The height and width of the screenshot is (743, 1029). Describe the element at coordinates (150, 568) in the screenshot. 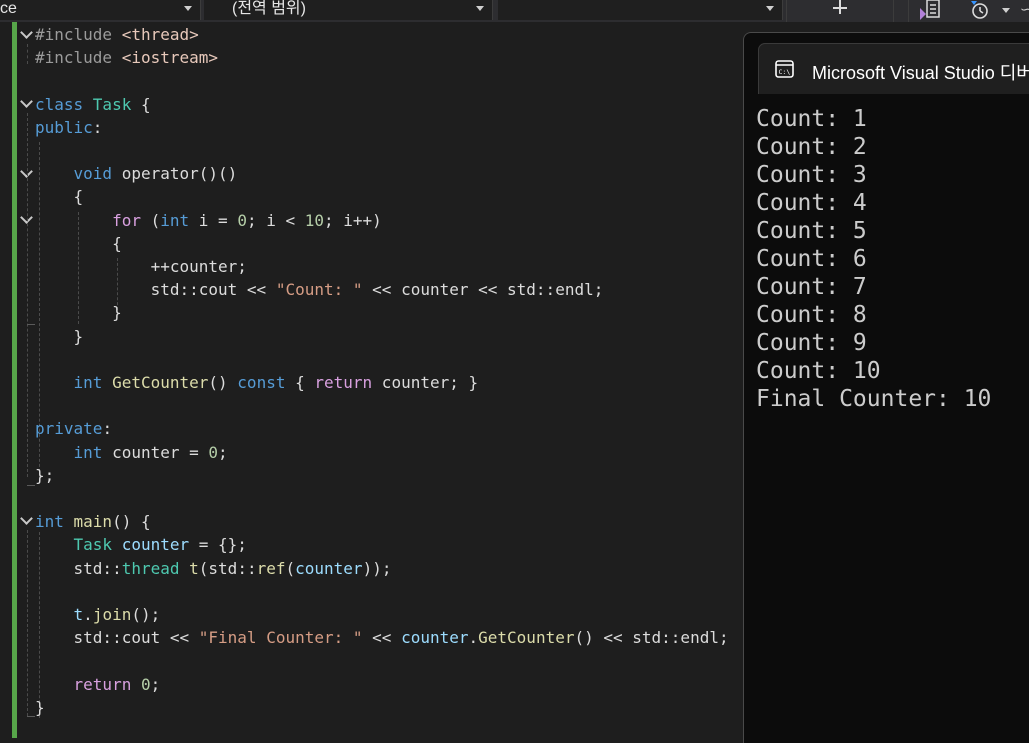

I see `code-token: thread` at that location.